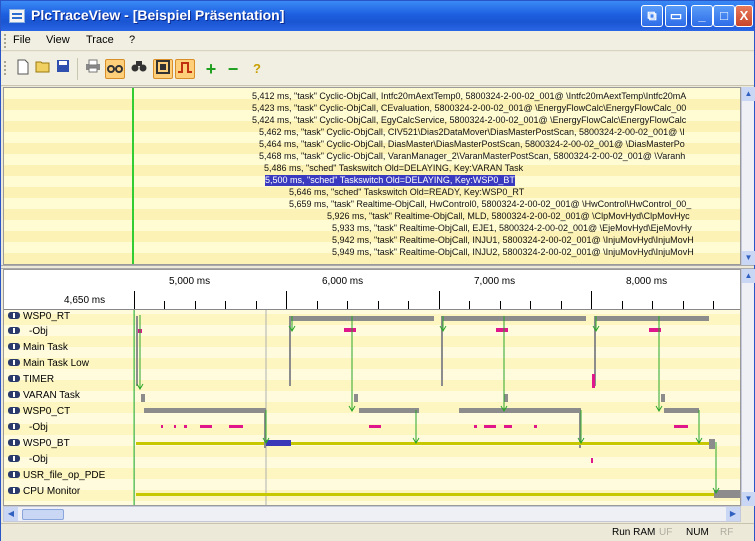 This screenshot has width=755, height=541. I want to click on app-icon, so click(17, 16).